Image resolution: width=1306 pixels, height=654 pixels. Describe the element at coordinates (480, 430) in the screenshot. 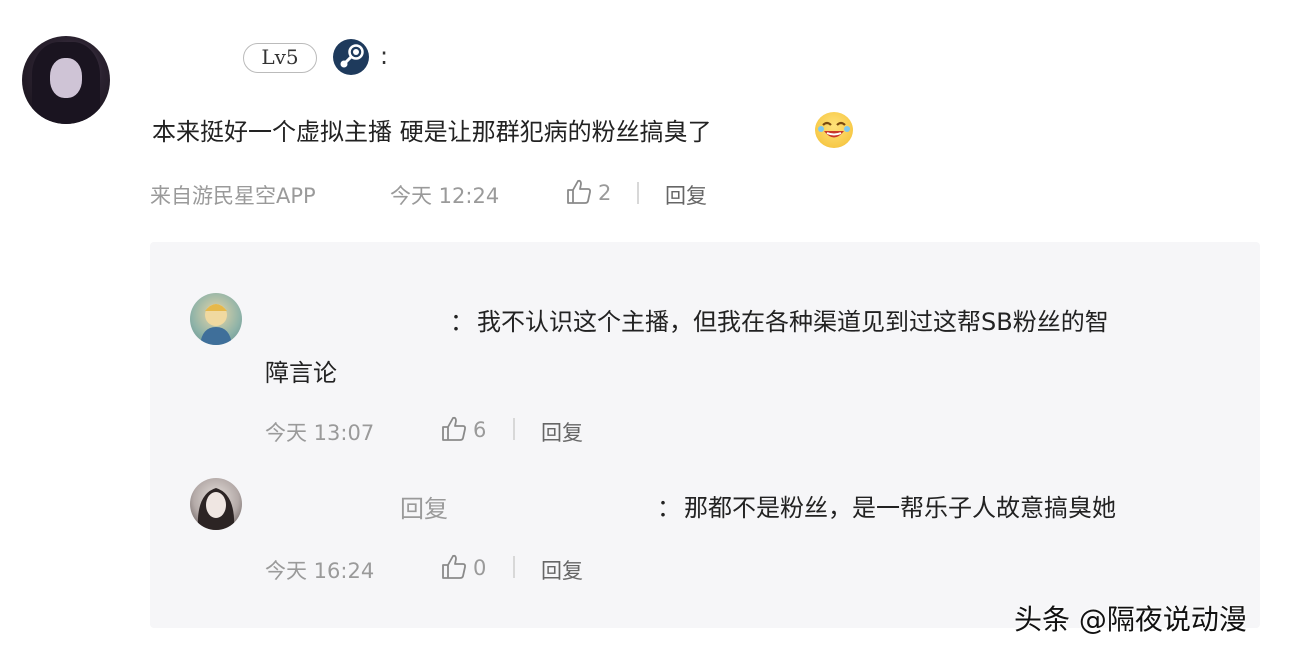

I see `like-count: 6` at that location.